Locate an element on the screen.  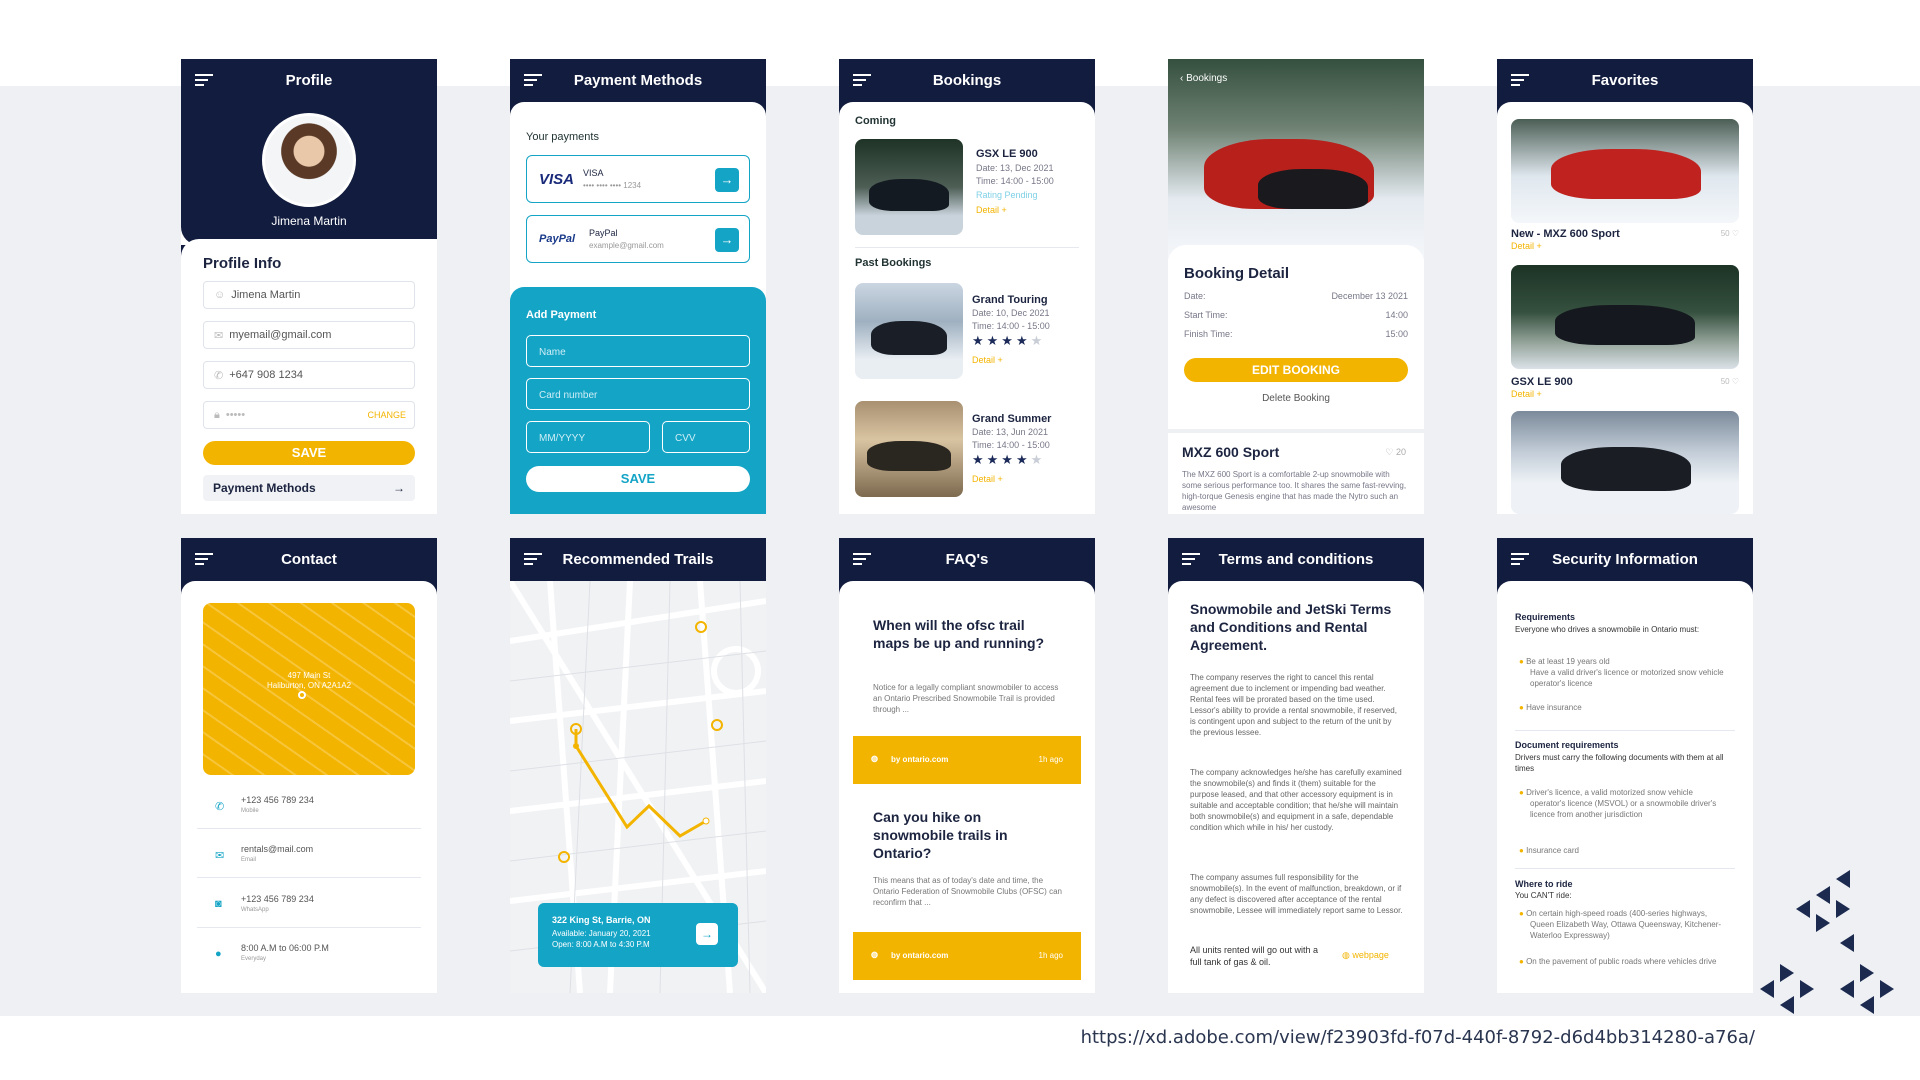
email-field: ✉ myemail@gmail.com is located at coordinates (309, 335).